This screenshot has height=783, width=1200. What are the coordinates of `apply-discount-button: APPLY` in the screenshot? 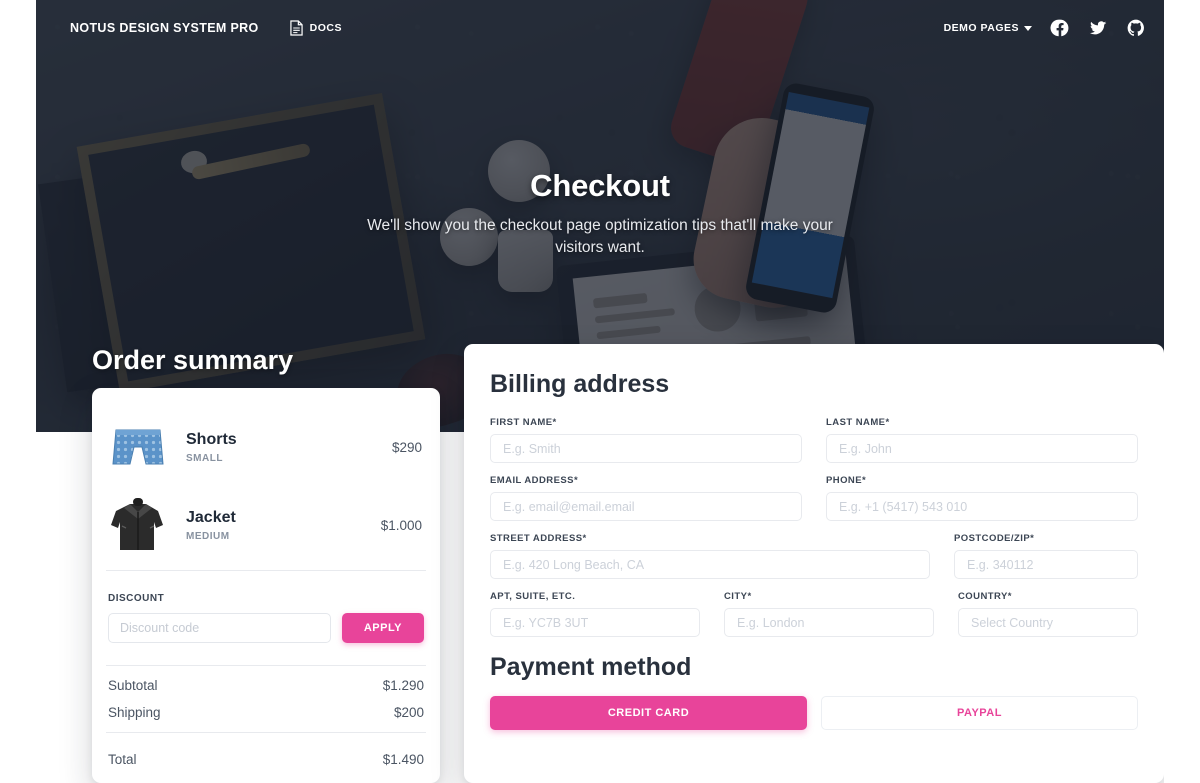 It's located at (382, 628).